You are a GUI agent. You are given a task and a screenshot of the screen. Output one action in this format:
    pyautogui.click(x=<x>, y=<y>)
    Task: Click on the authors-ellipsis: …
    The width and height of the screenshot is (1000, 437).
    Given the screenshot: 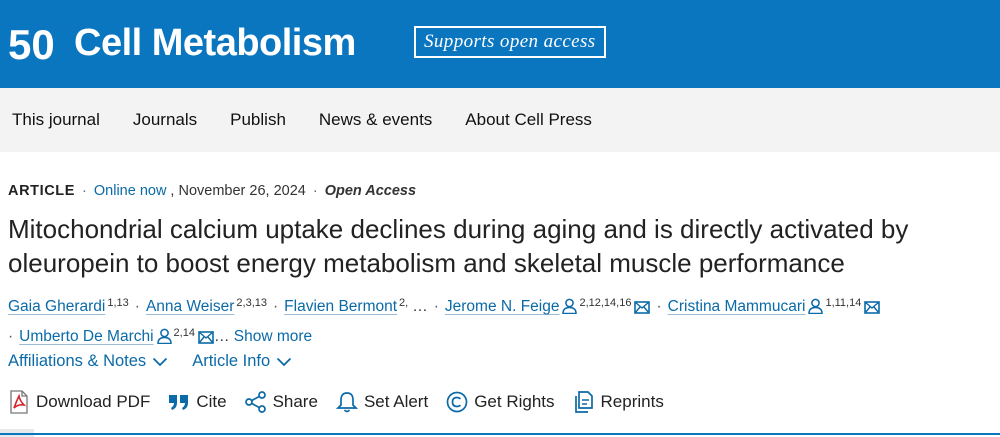 What is the action you would take?
    pyautogui.click(x=420, y=306)
    